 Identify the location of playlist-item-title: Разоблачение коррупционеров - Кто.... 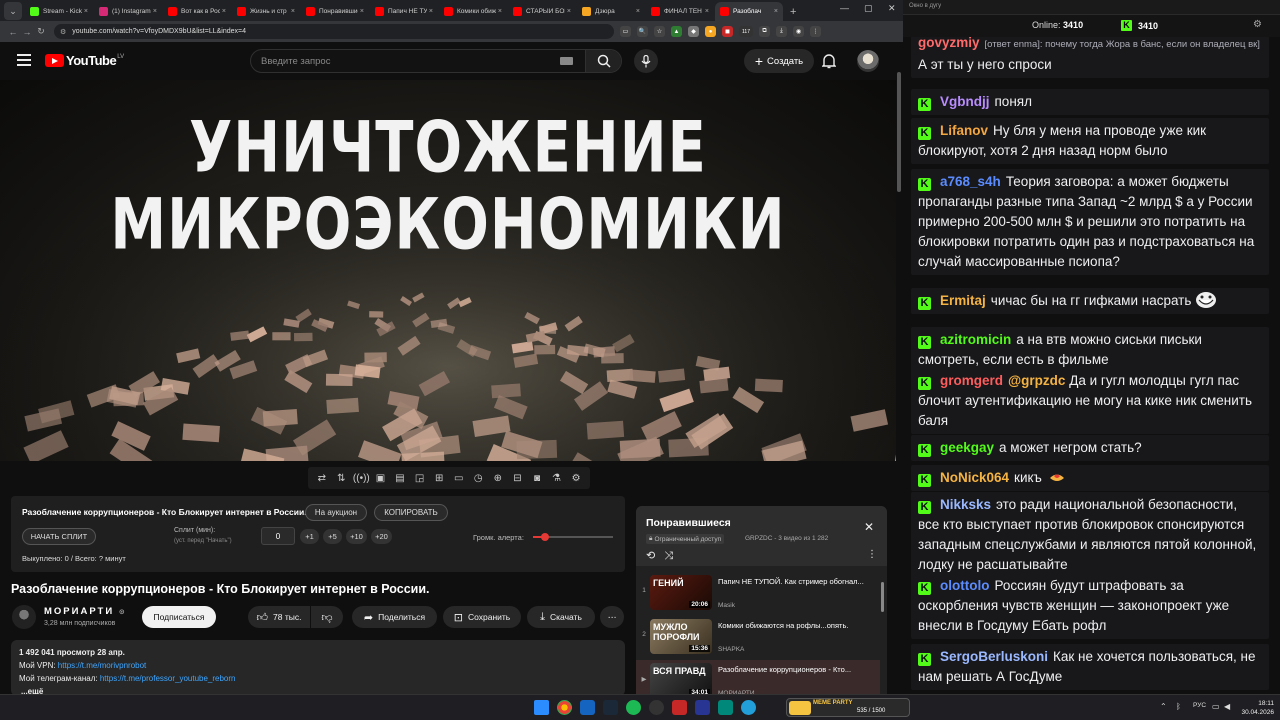
(793, 669).